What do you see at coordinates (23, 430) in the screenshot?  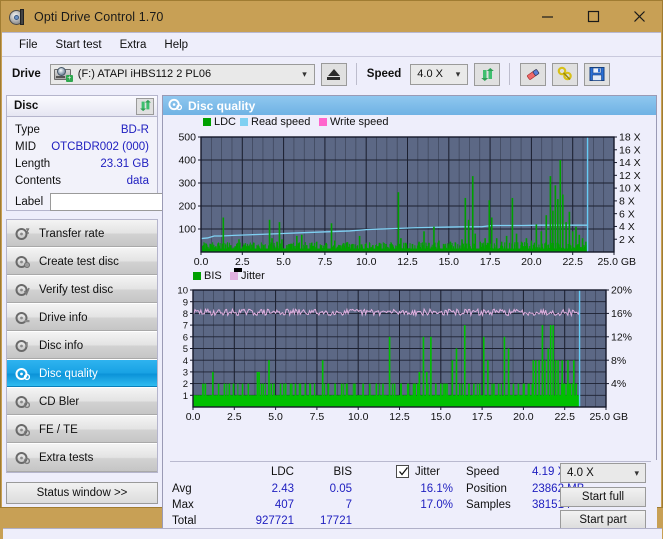 I see `disc-fete-icon` at bounding box center [23, 430].